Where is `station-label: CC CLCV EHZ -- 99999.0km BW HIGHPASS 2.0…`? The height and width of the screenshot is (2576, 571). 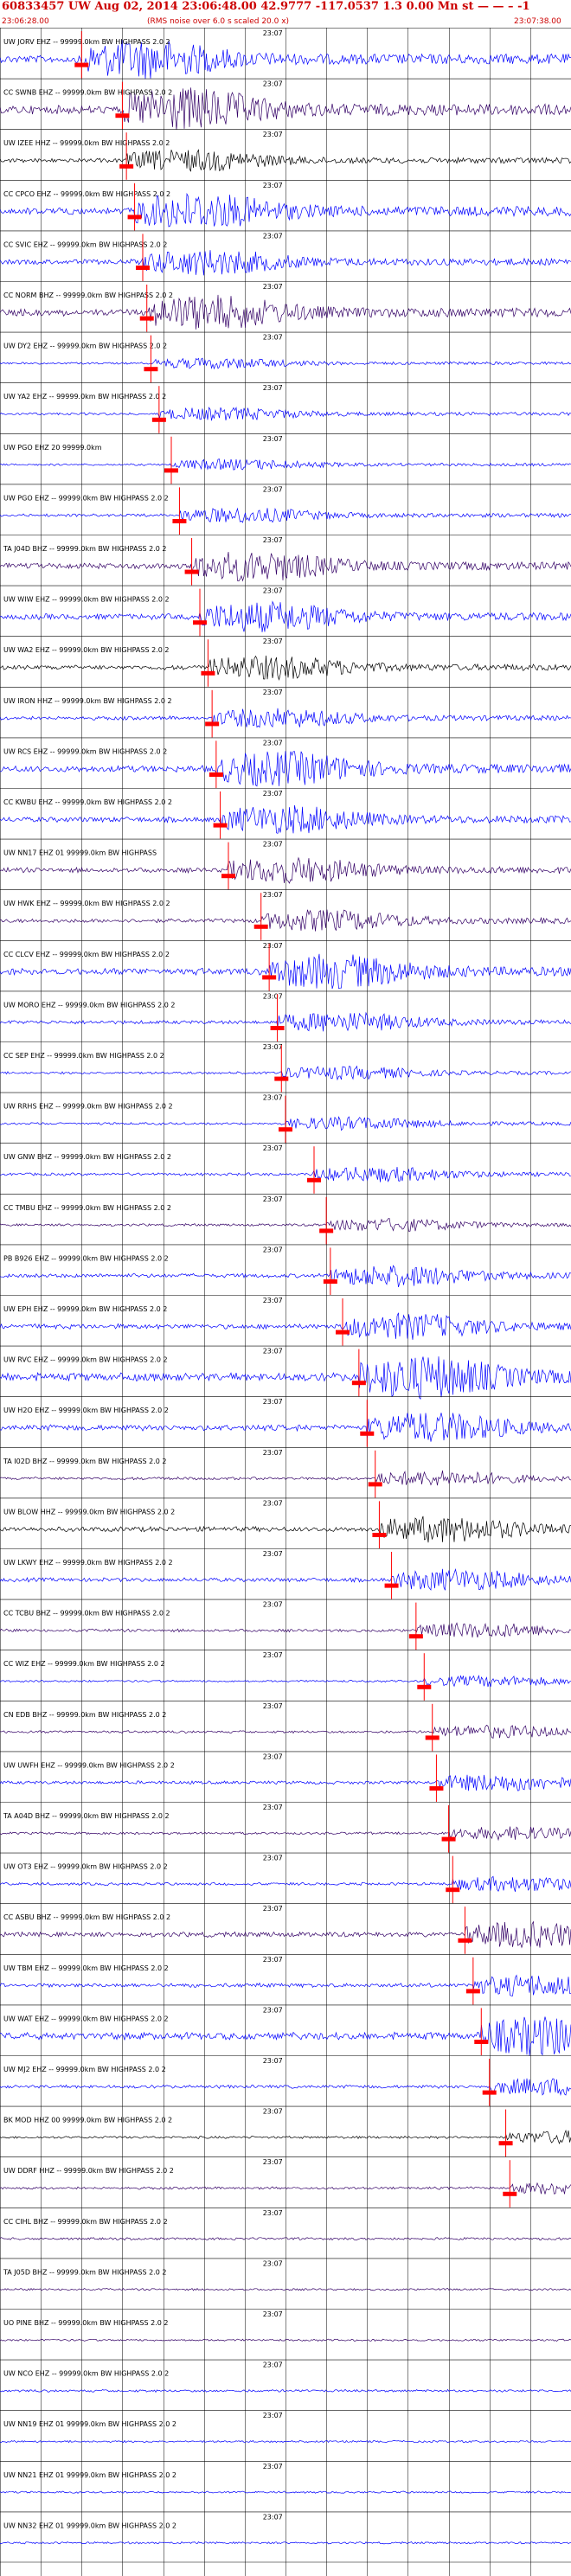
station-label: CC CLCV EHZ -- 99999.0km BW HIGHPASS 2.0… is located at coordinates (86, 954).